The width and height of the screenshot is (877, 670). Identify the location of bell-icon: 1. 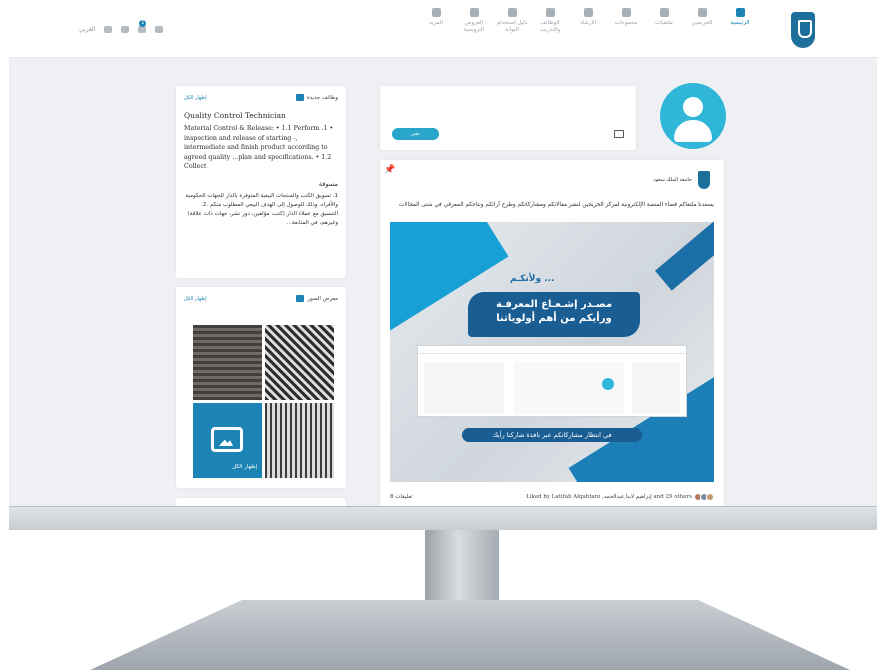
(142, 26).